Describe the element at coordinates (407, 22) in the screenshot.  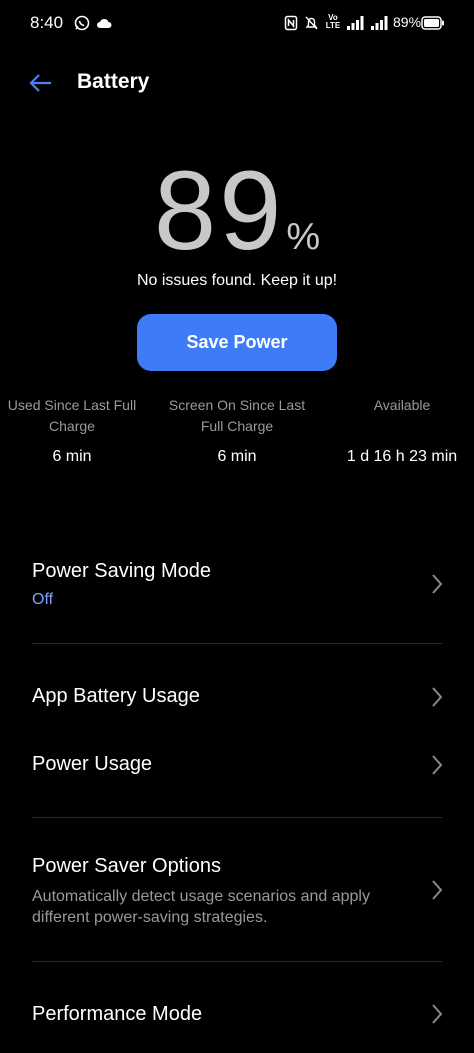
I see `status-battery-percent: 89%` at that location.